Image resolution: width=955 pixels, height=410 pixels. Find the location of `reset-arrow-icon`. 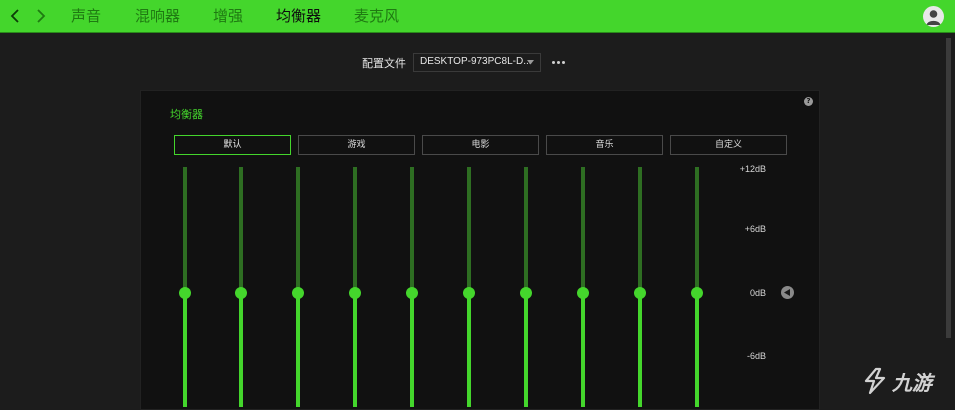

reset-arrow-icon is located at coordinates (787, 292).